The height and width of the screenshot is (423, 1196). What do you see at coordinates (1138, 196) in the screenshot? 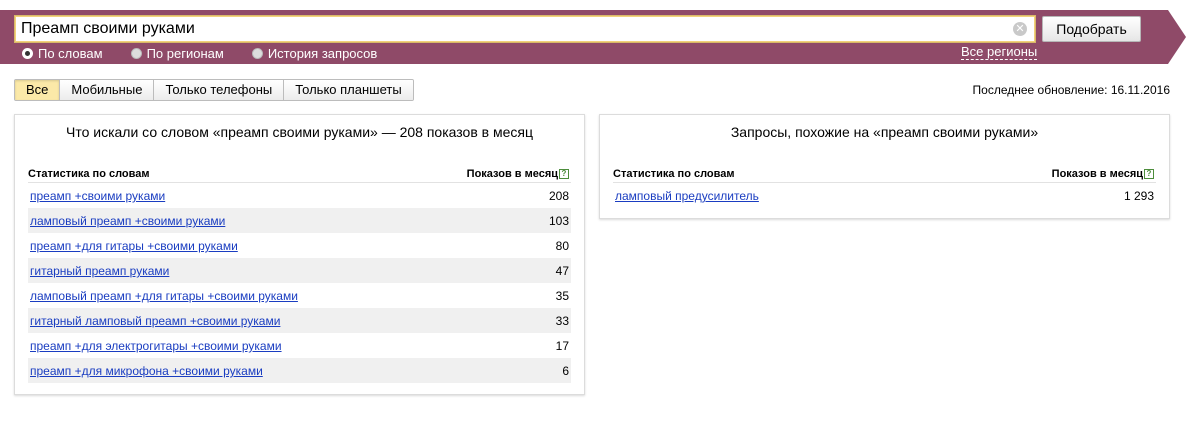
I see `impressions-count: 1 293` at bounding box center [1138, 196].